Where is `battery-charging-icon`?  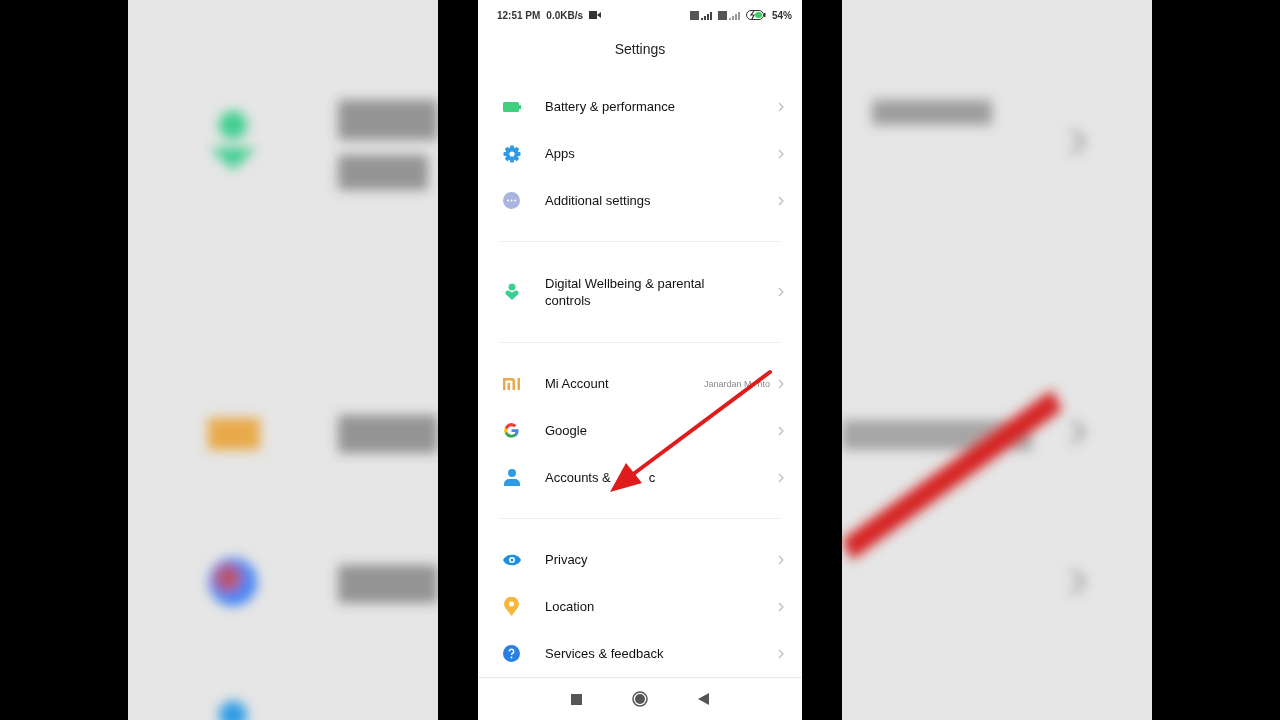 battery-charging-icon is located at coordinates (756, 15).